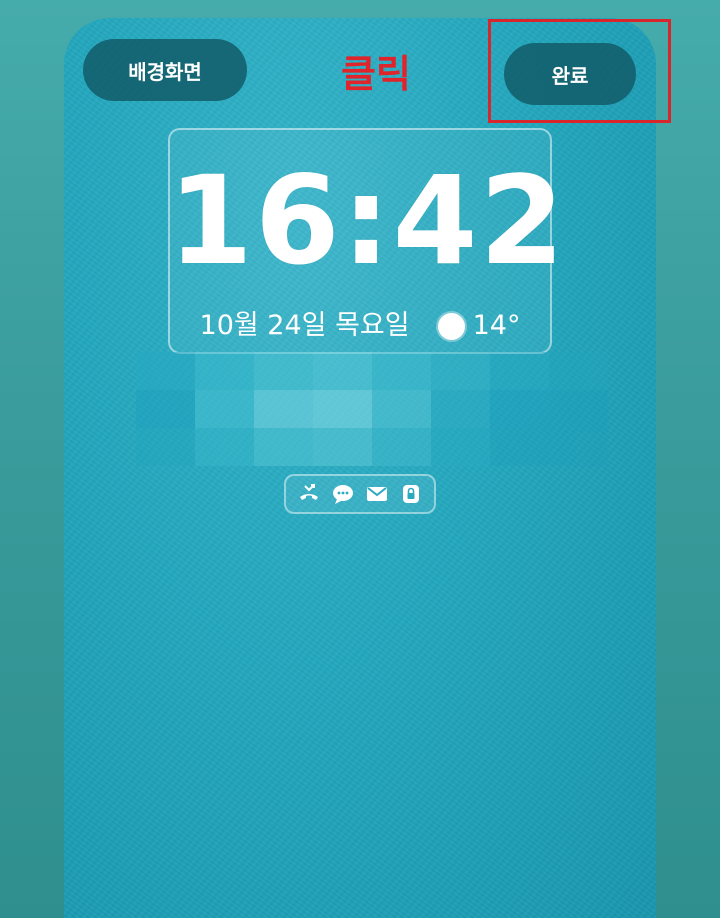  Describe the element at coordinates (376, 74) in the screenshot. I see `click-annotation-label: 클릭` at that location.